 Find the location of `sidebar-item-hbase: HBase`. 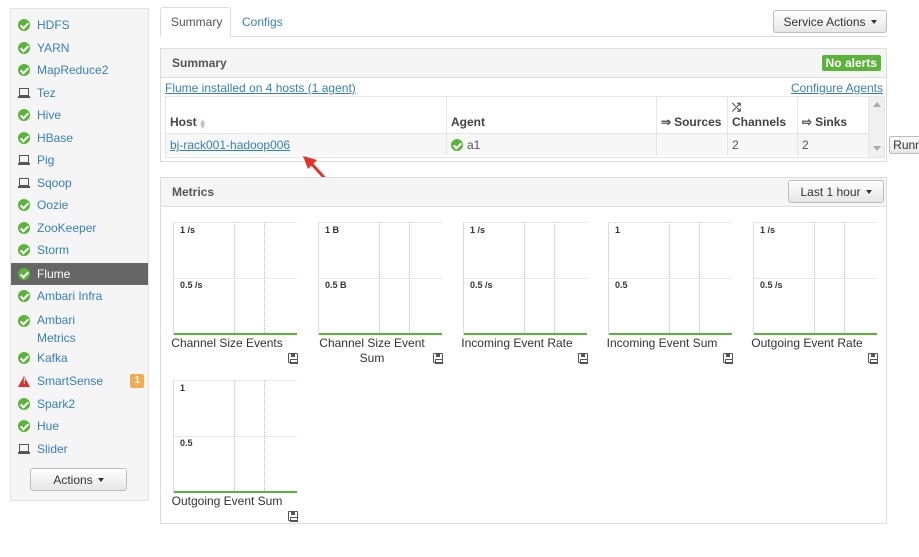

sidebar-item-hbase: HBase is located at coordinates (79, 138).